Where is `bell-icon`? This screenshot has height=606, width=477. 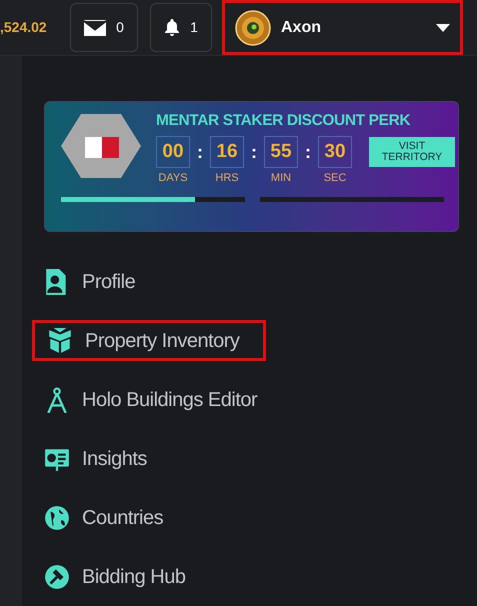
bell-icon is located at coordinates (172, 27).